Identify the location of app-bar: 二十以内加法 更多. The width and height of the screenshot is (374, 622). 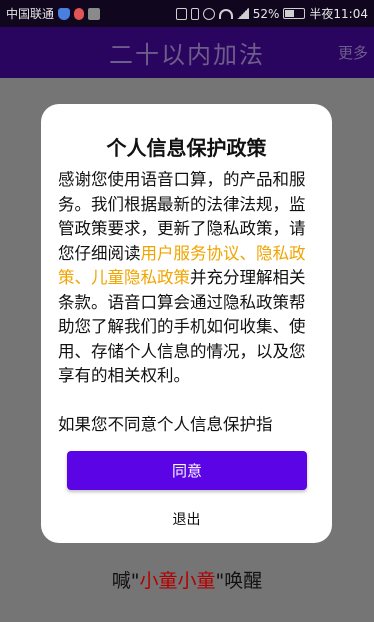
(187, 52).